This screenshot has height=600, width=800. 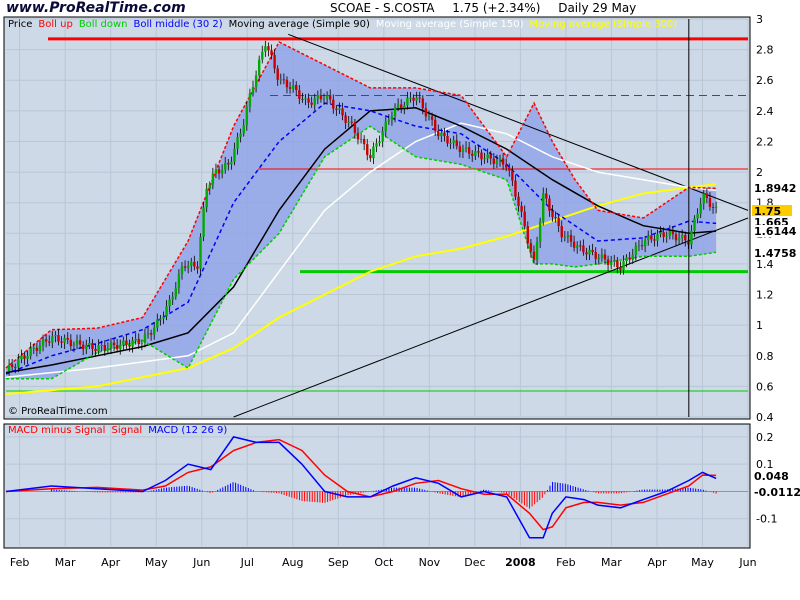 What do you see at coordinates (292, 562) in the screenshot?
I see `x-tick-label: Aug` at bounding box center [292, 562].